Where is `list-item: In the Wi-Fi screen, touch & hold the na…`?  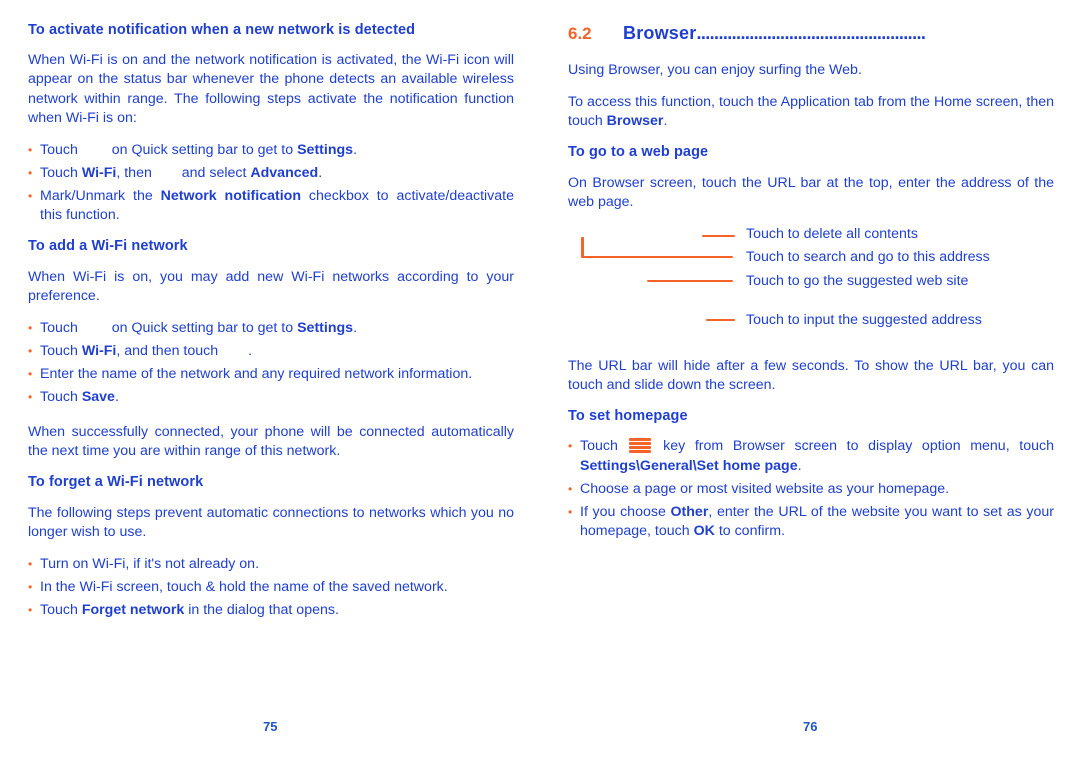
list-item: In the Wi-Fi screen, touch & hold the na… is located at coordinates (271, 587).